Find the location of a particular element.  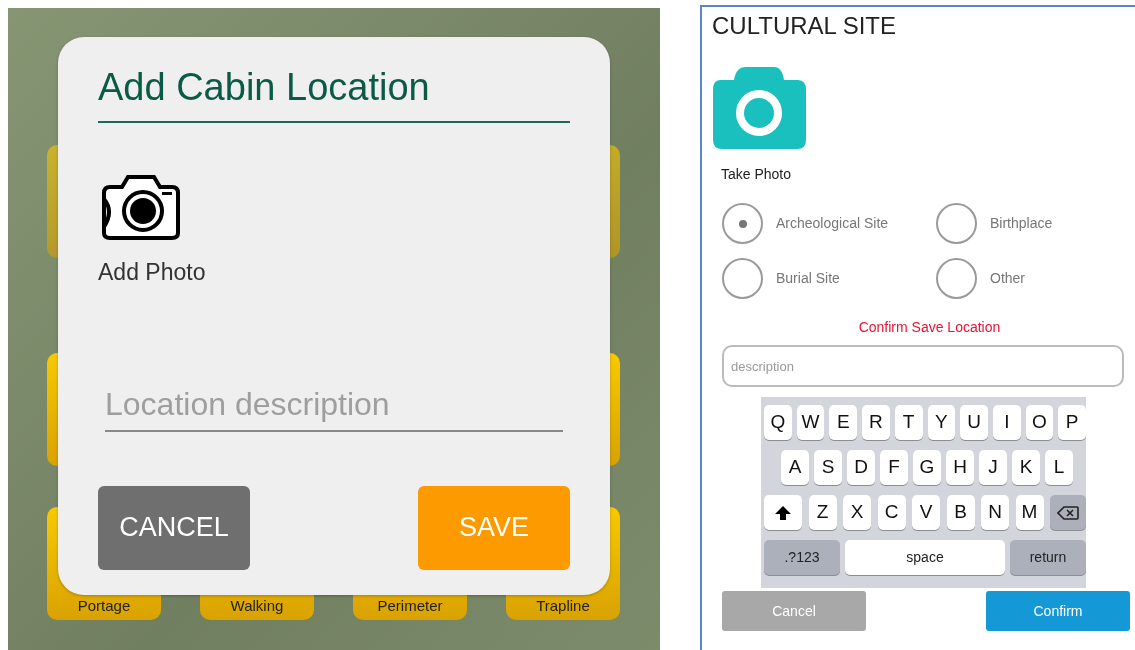

keyboard-key: K is located at coordinates (1026, 467).